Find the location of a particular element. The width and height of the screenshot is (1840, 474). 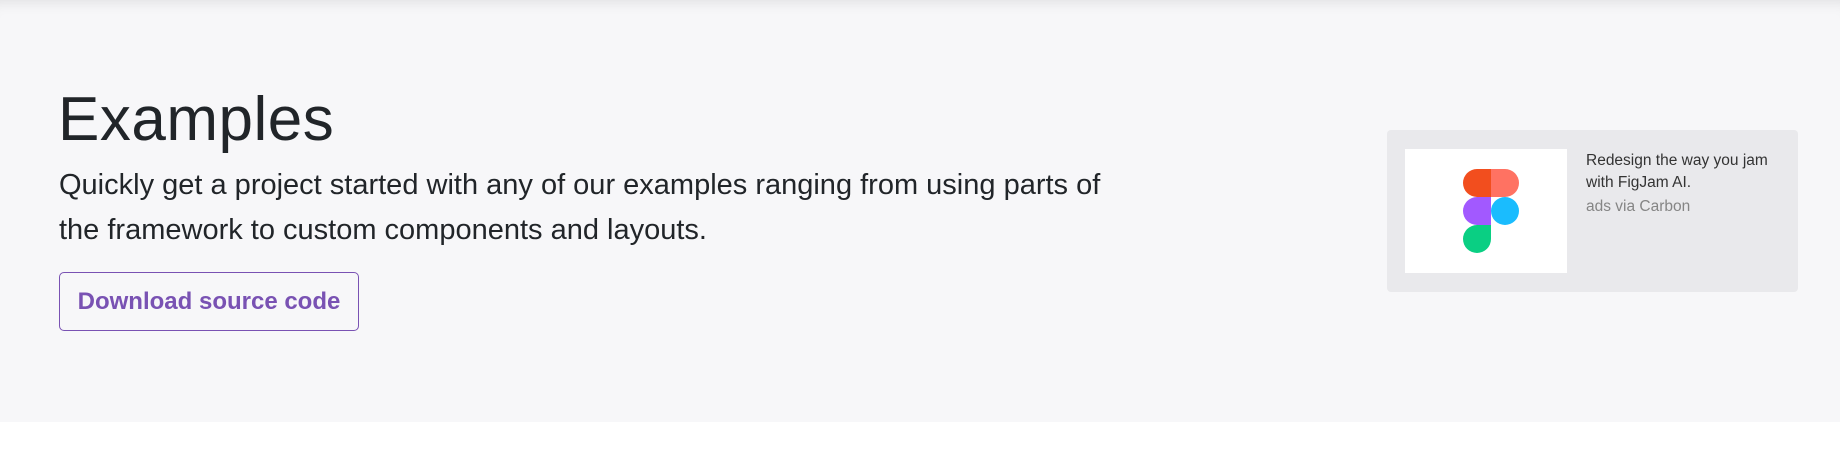

figma-logo-icon is located at coordinates (1491, 211).